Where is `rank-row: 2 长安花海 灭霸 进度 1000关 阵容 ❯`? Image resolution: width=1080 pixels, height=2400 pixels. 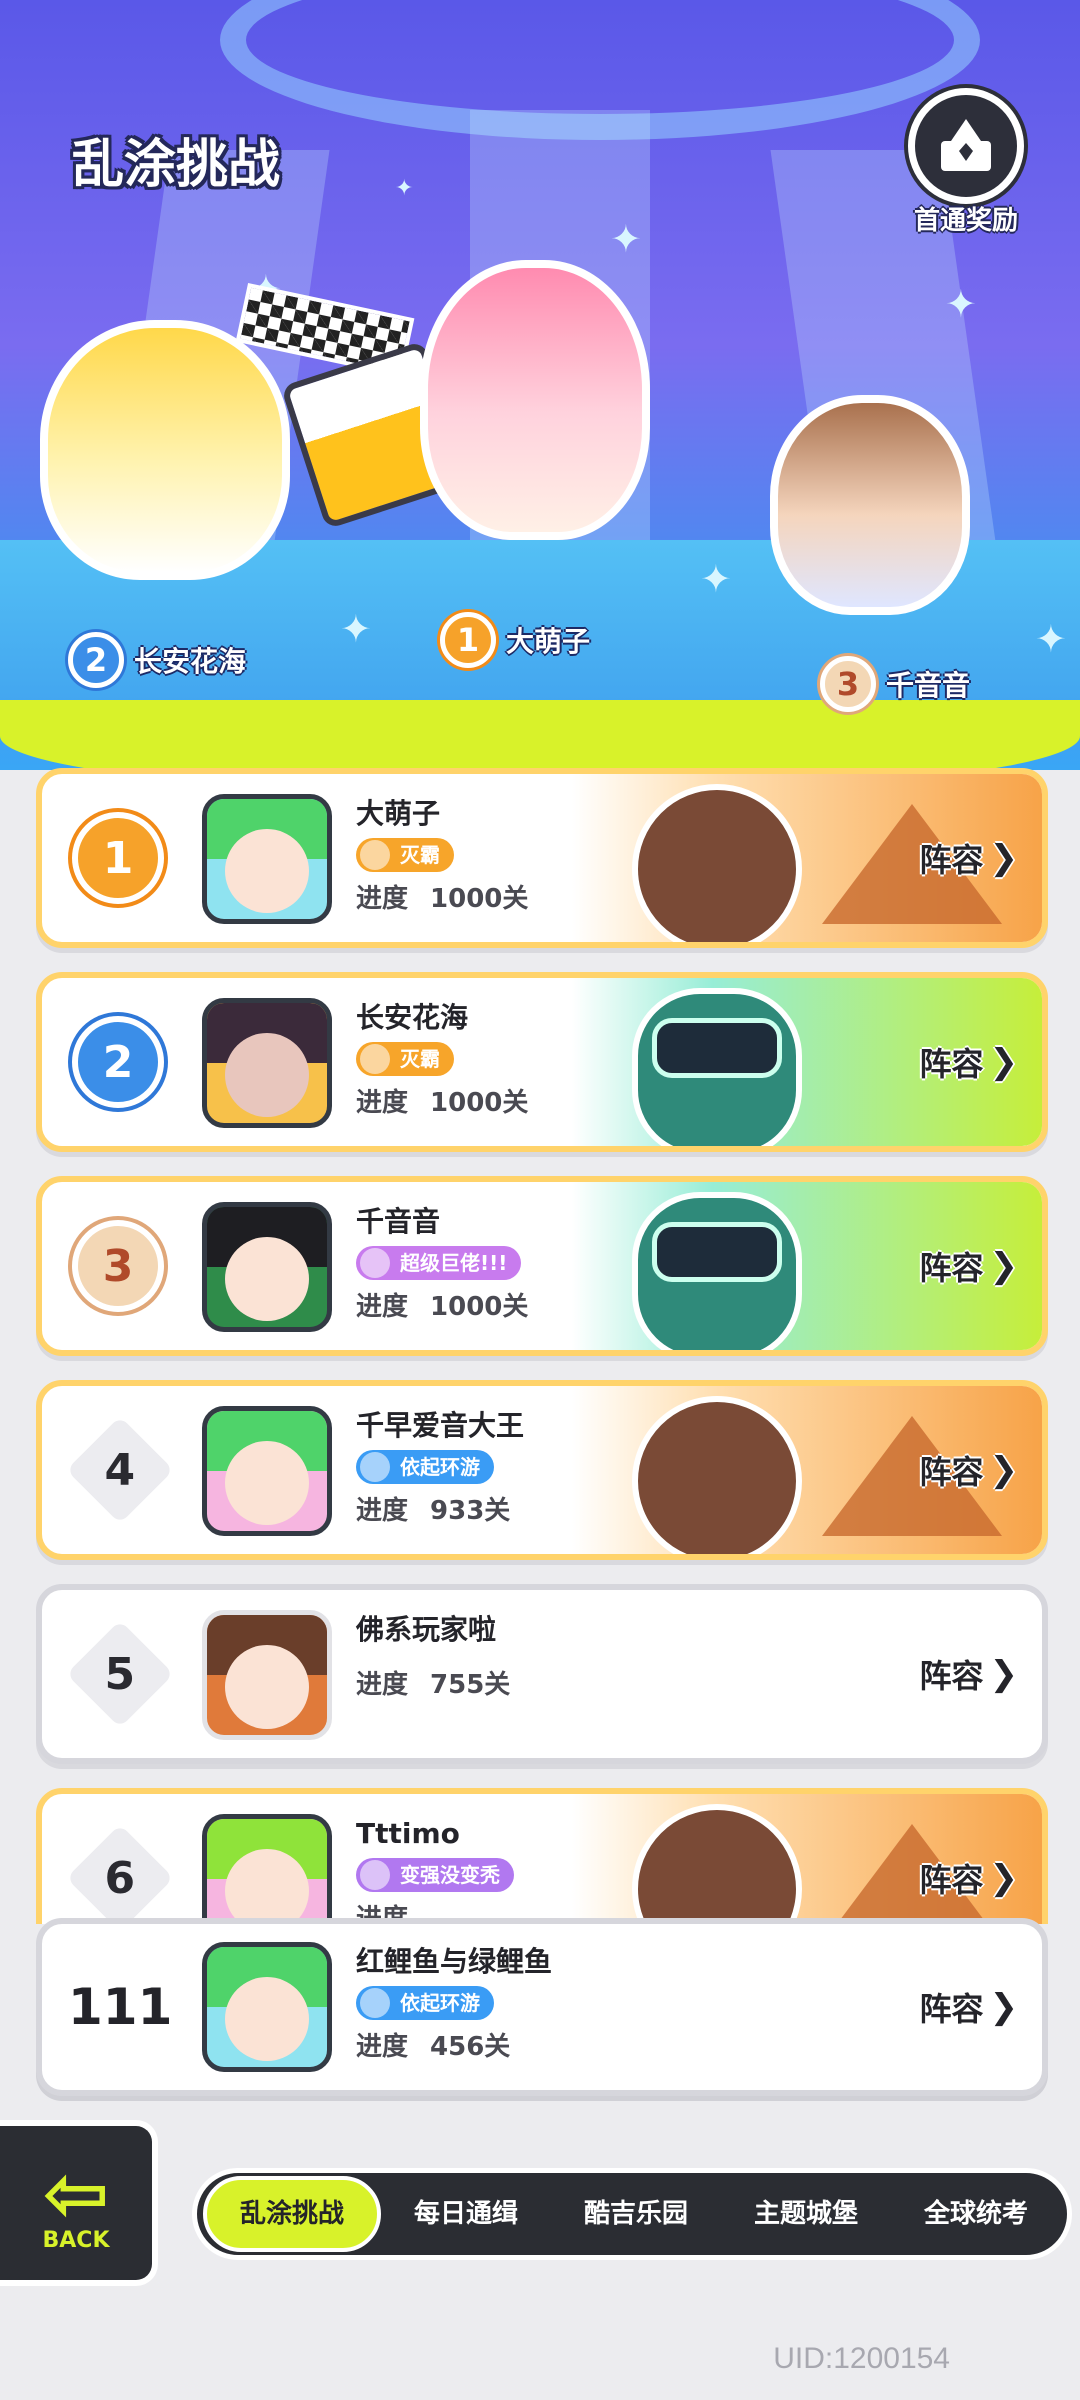 rank-row: 2 长安花海 灭霸 进度 1000关 阵容 ❯ is located at coordinates (542, 1062).